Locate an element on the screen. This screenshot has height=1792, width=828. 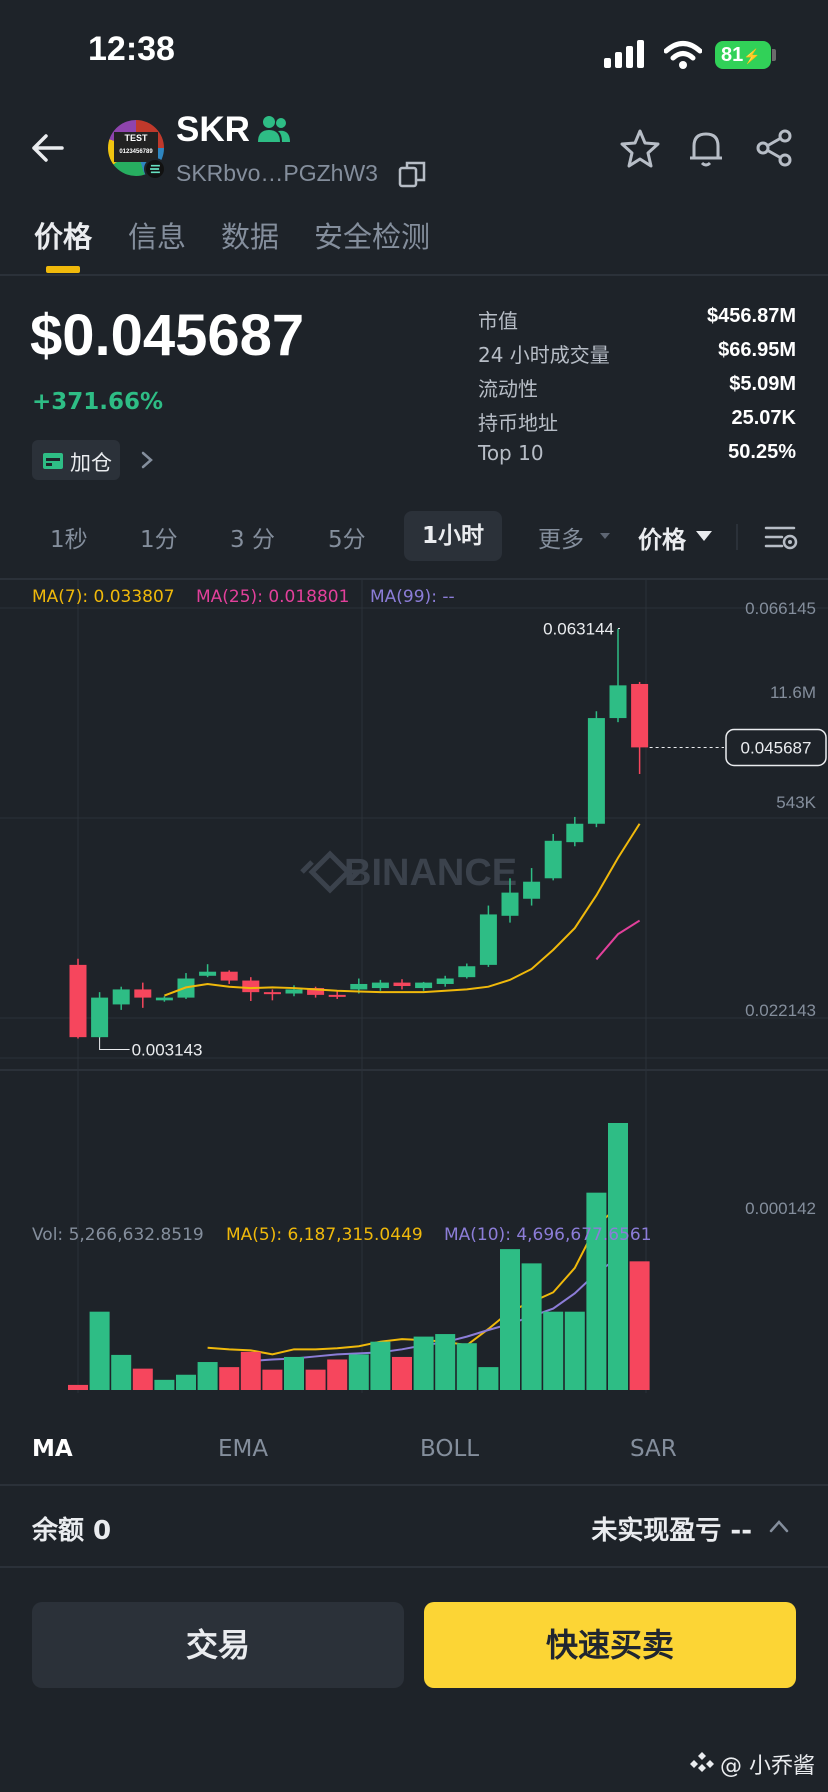
token-address: SKRbvo…PGZhW3 is located at coordinates (277, 173).